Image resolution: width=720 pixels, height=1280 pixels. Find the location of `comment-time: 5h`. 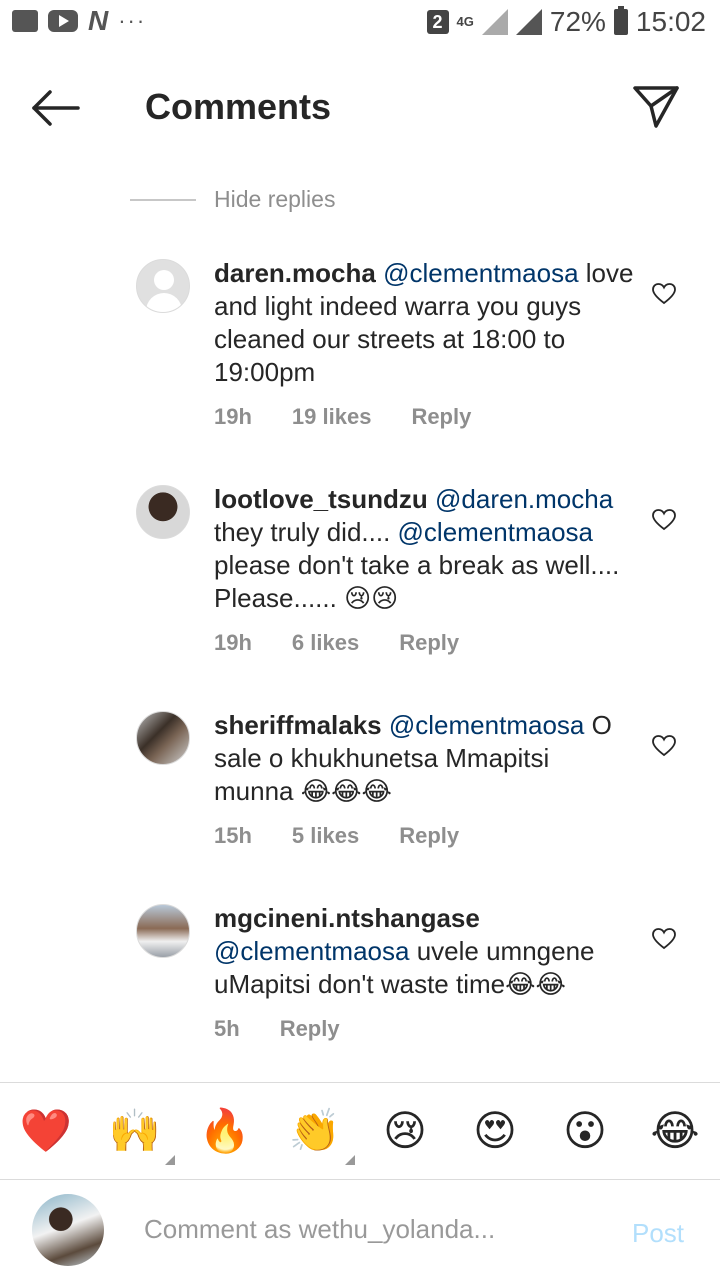

comment-time: 5h is located at coordinates (227, 1028).